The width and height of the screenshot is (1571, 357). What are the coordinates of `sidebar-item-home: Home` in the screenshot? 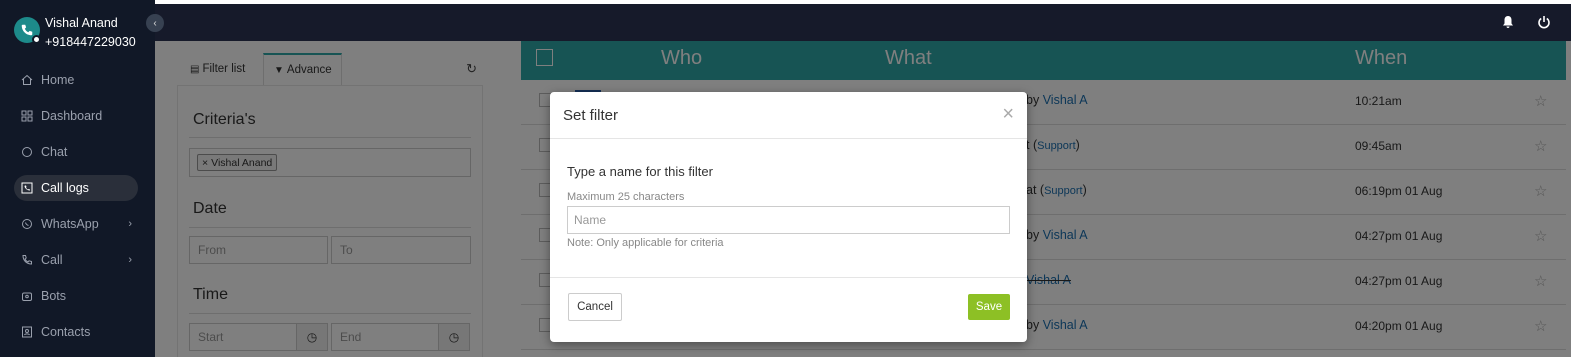 It's located at (76, 80).